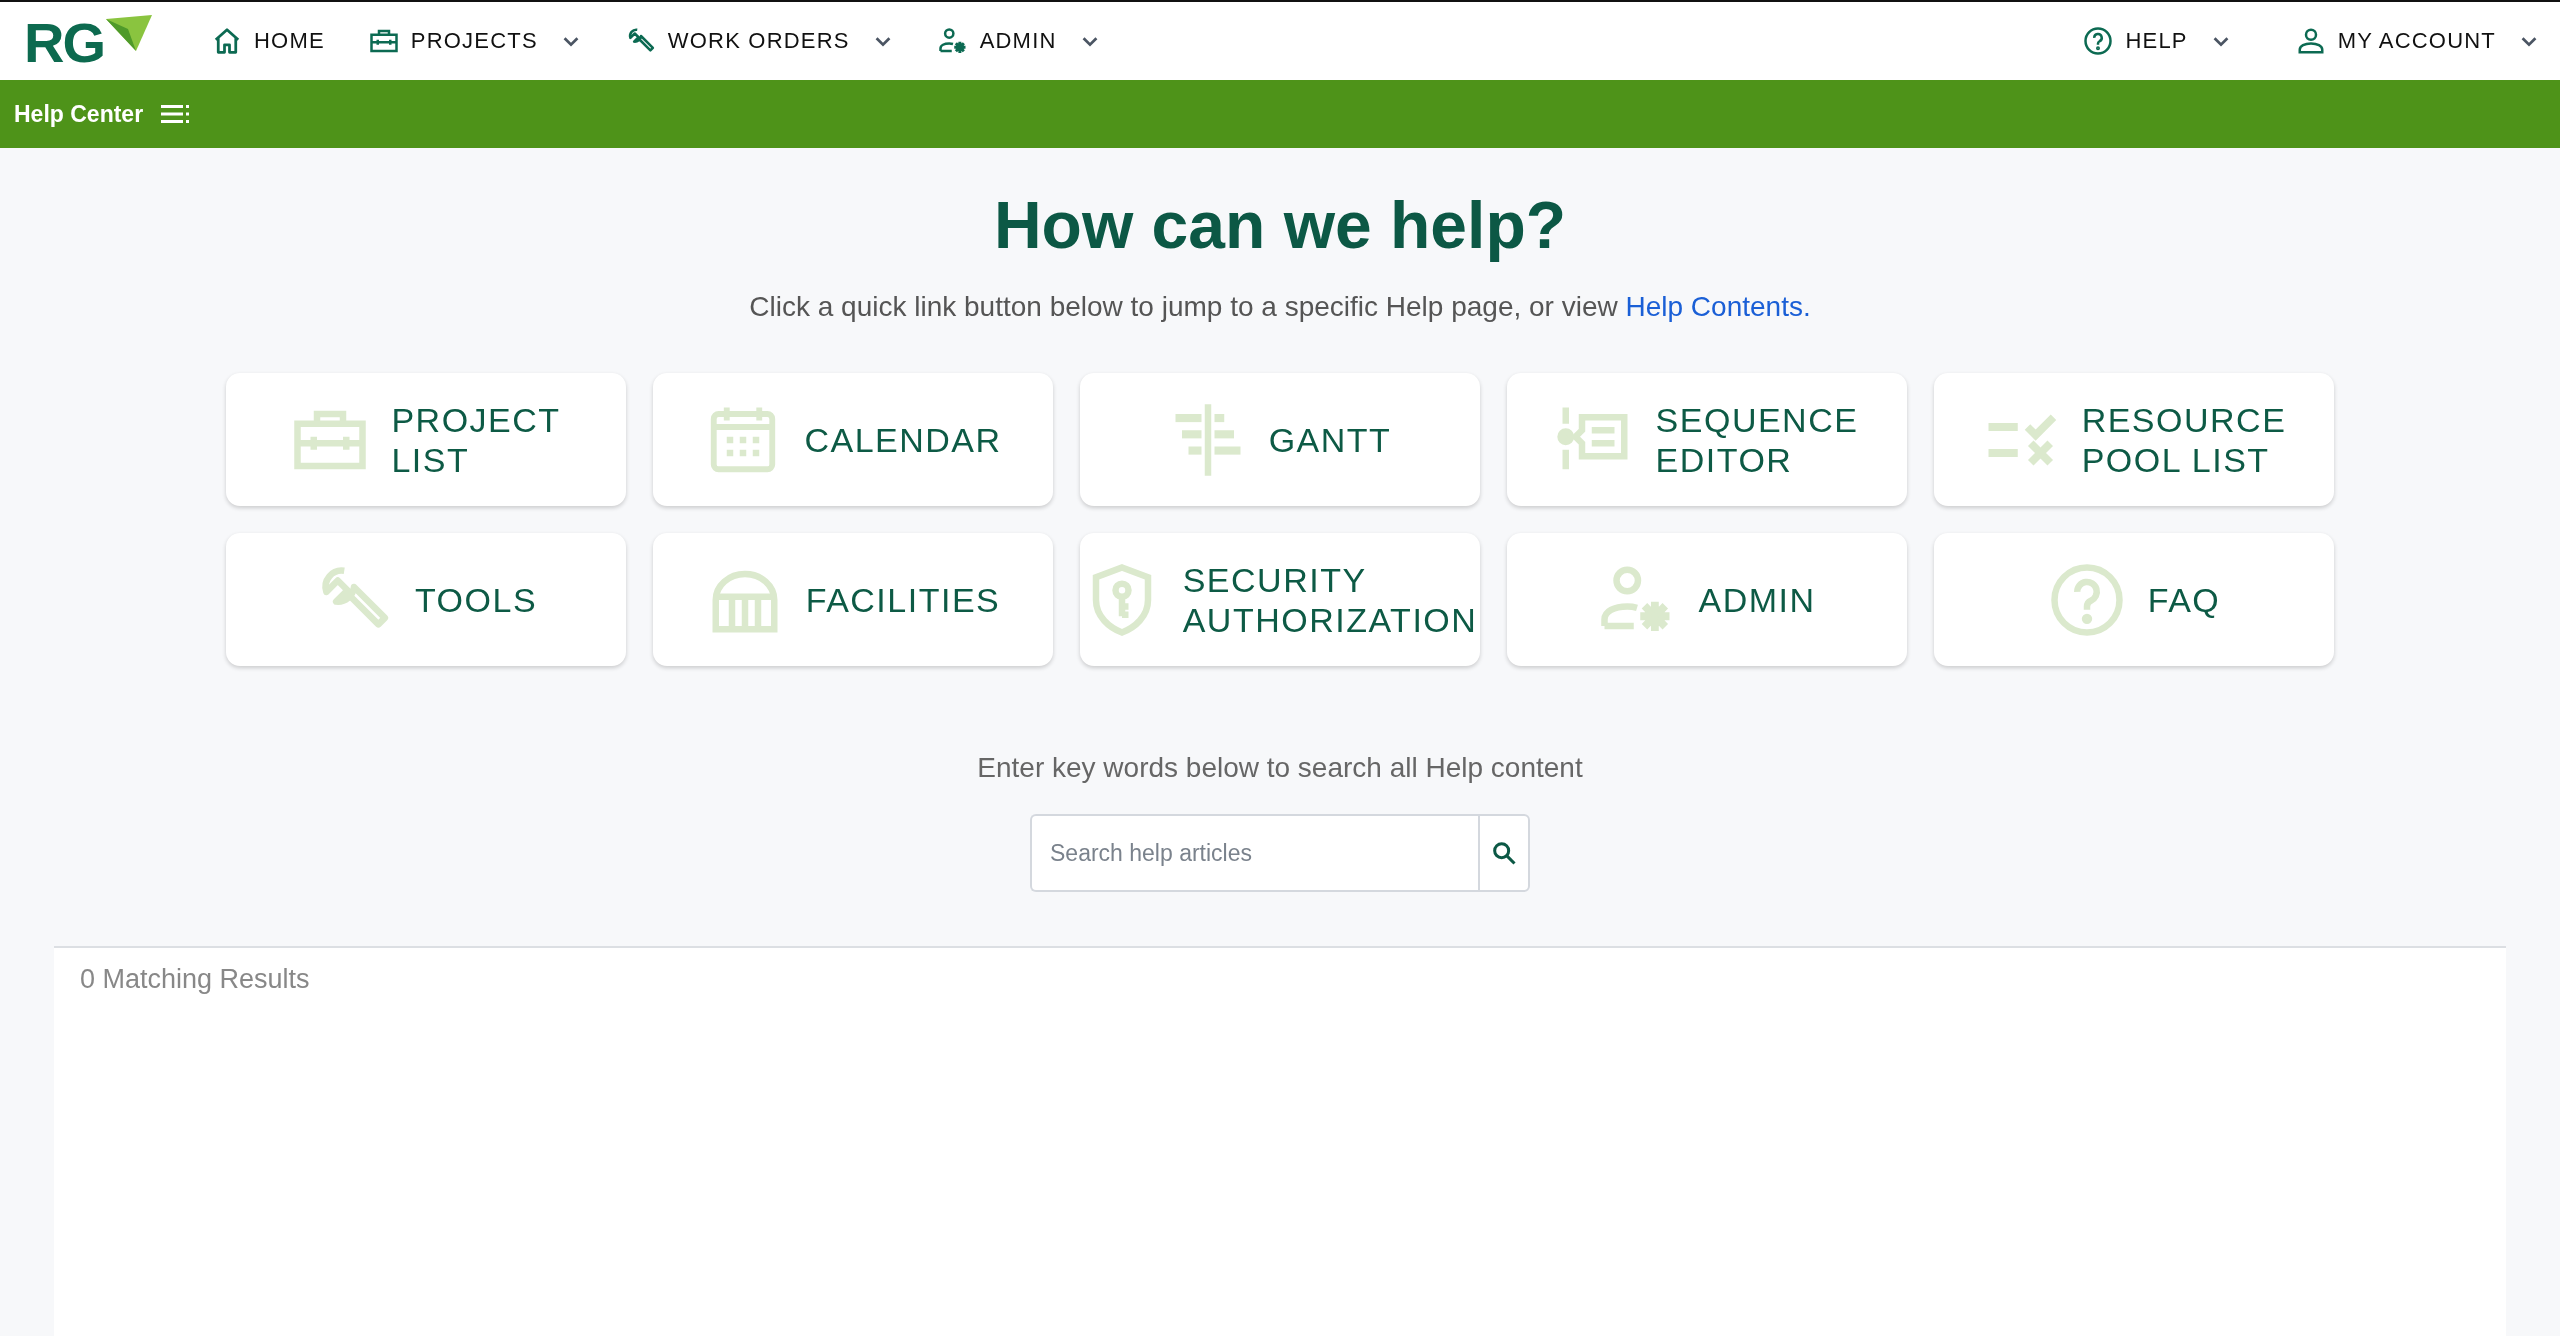  What do you see at coordinates (195, 980) in the screenshot?
I see `results-count: 0 Matching Results` at bounding box center [195, 980].